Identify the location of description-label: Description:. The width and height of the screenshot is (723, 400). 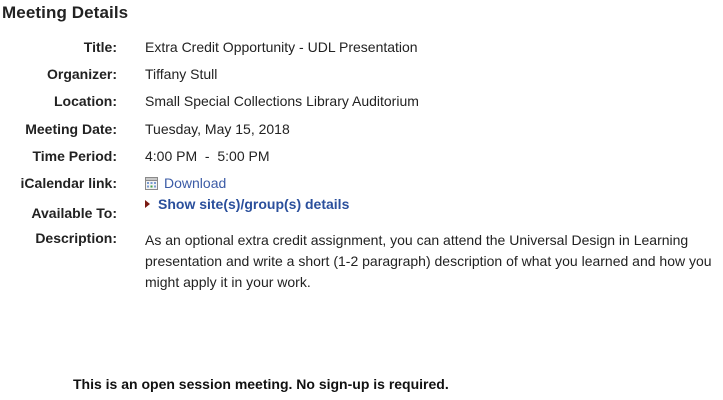
(76, 238).